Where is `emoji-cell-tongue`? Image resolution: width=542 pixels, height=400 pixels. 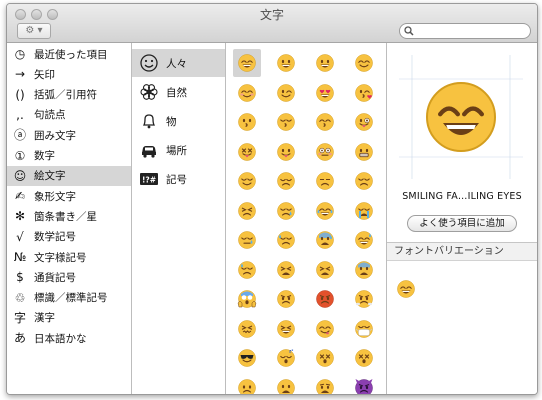
emoji-cell-tongue is located at coordinates (286, 152).